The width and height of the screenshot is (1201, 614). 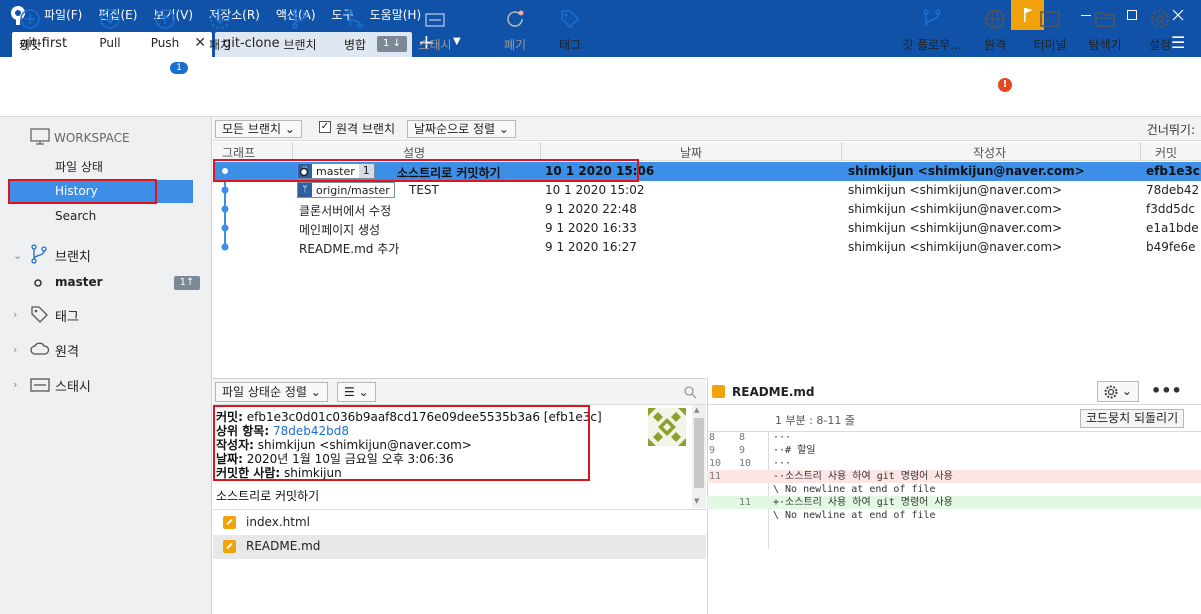 What do you see at coordinates (283, 546) in the screenshot?
I see `file-name: README.md` at bounding box center [283, 546].